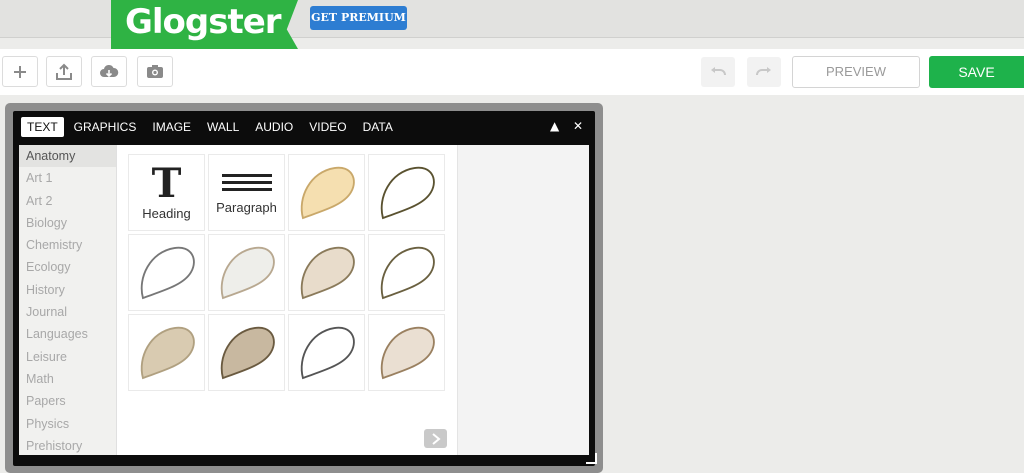 The width and height of the screenshot is (1024, 473). I want to click on cloud-download-button, so click(109, 71).